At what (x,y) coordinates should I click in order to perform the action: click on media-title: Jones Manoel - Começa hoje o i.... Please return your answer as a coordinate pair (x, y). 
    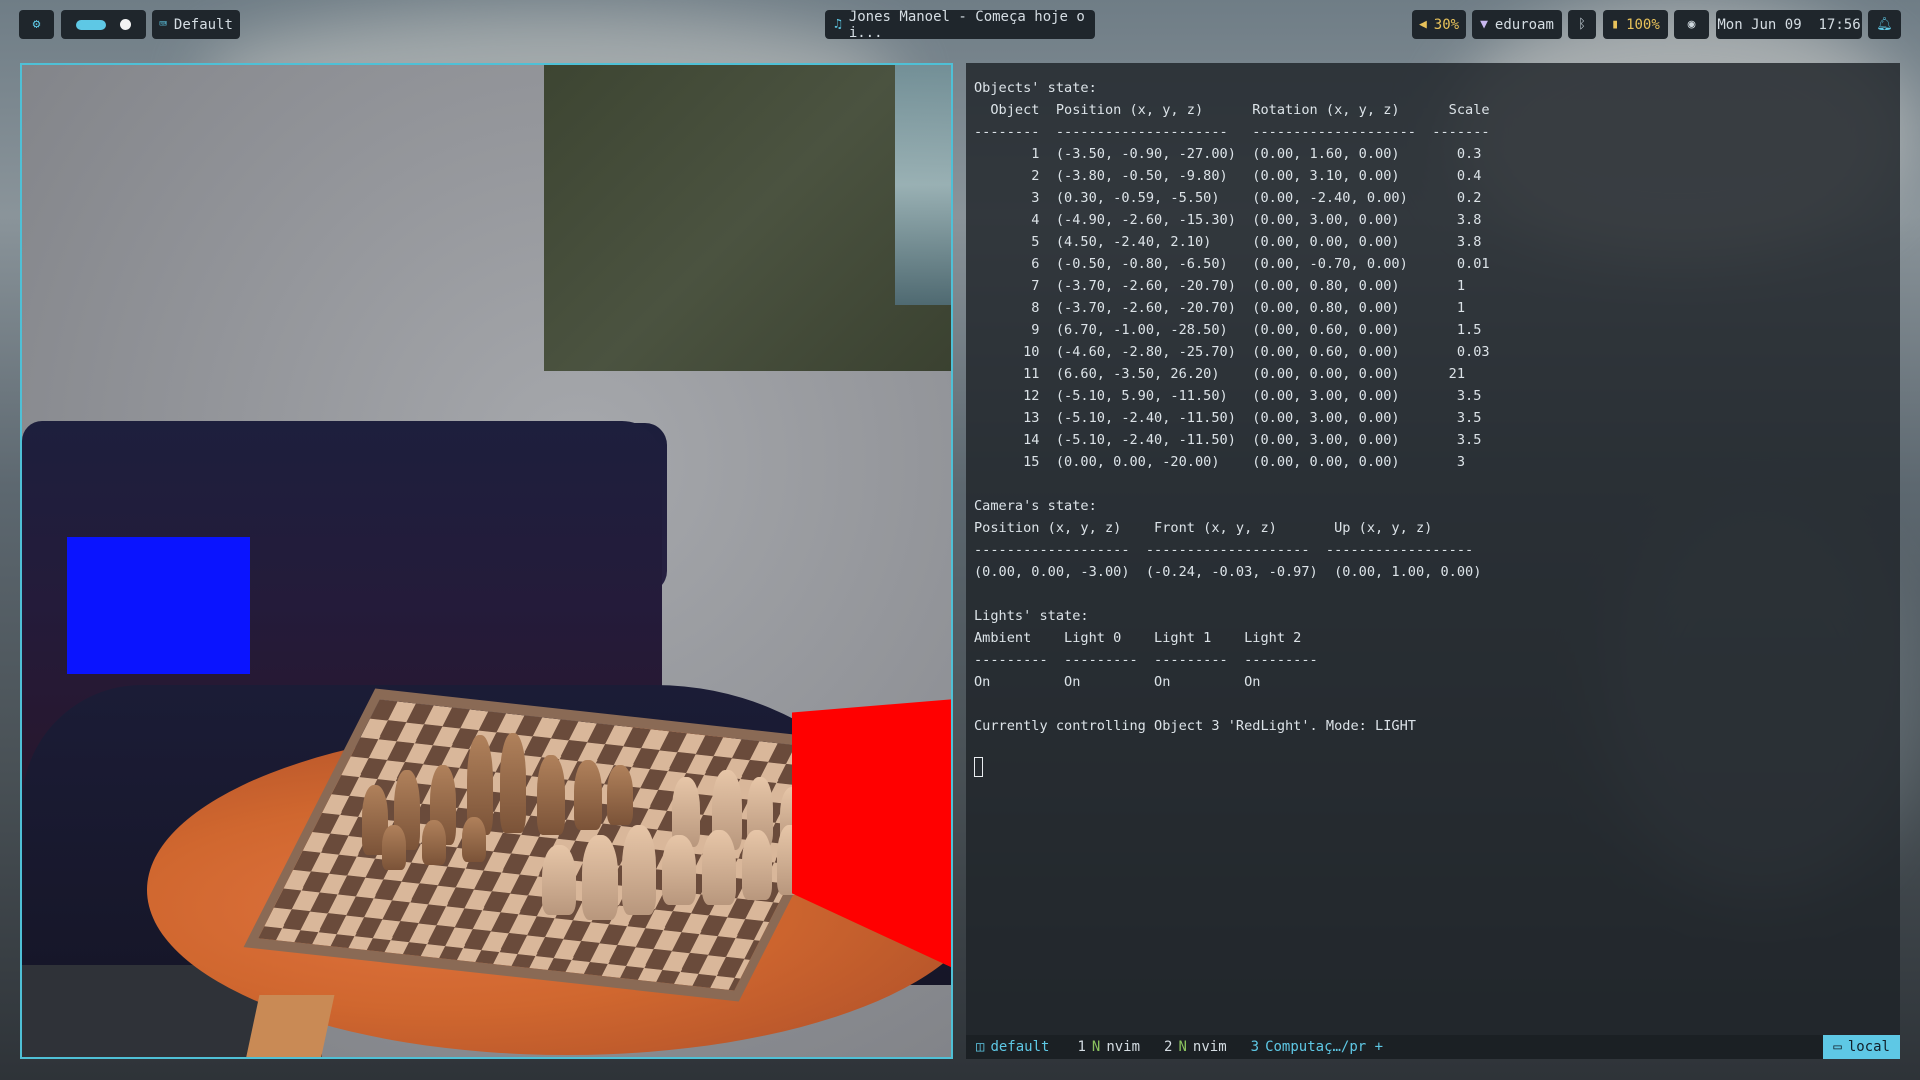
    Looking at the image, I should click on (966, 24).